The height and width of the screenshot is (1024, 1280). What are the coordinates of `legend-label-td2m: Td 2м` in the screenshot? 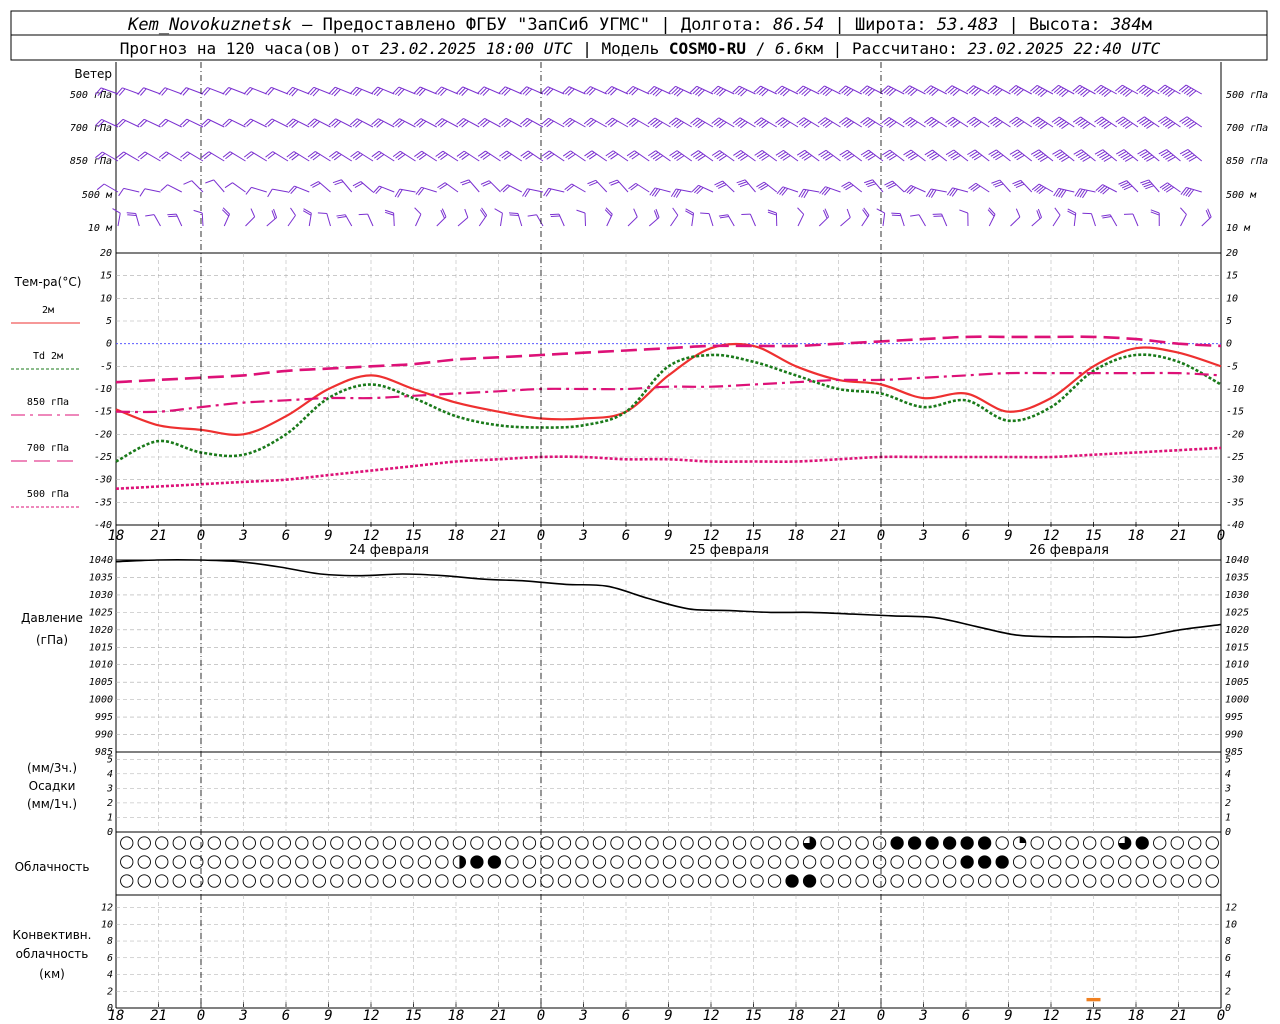 It's located at (48, 356).